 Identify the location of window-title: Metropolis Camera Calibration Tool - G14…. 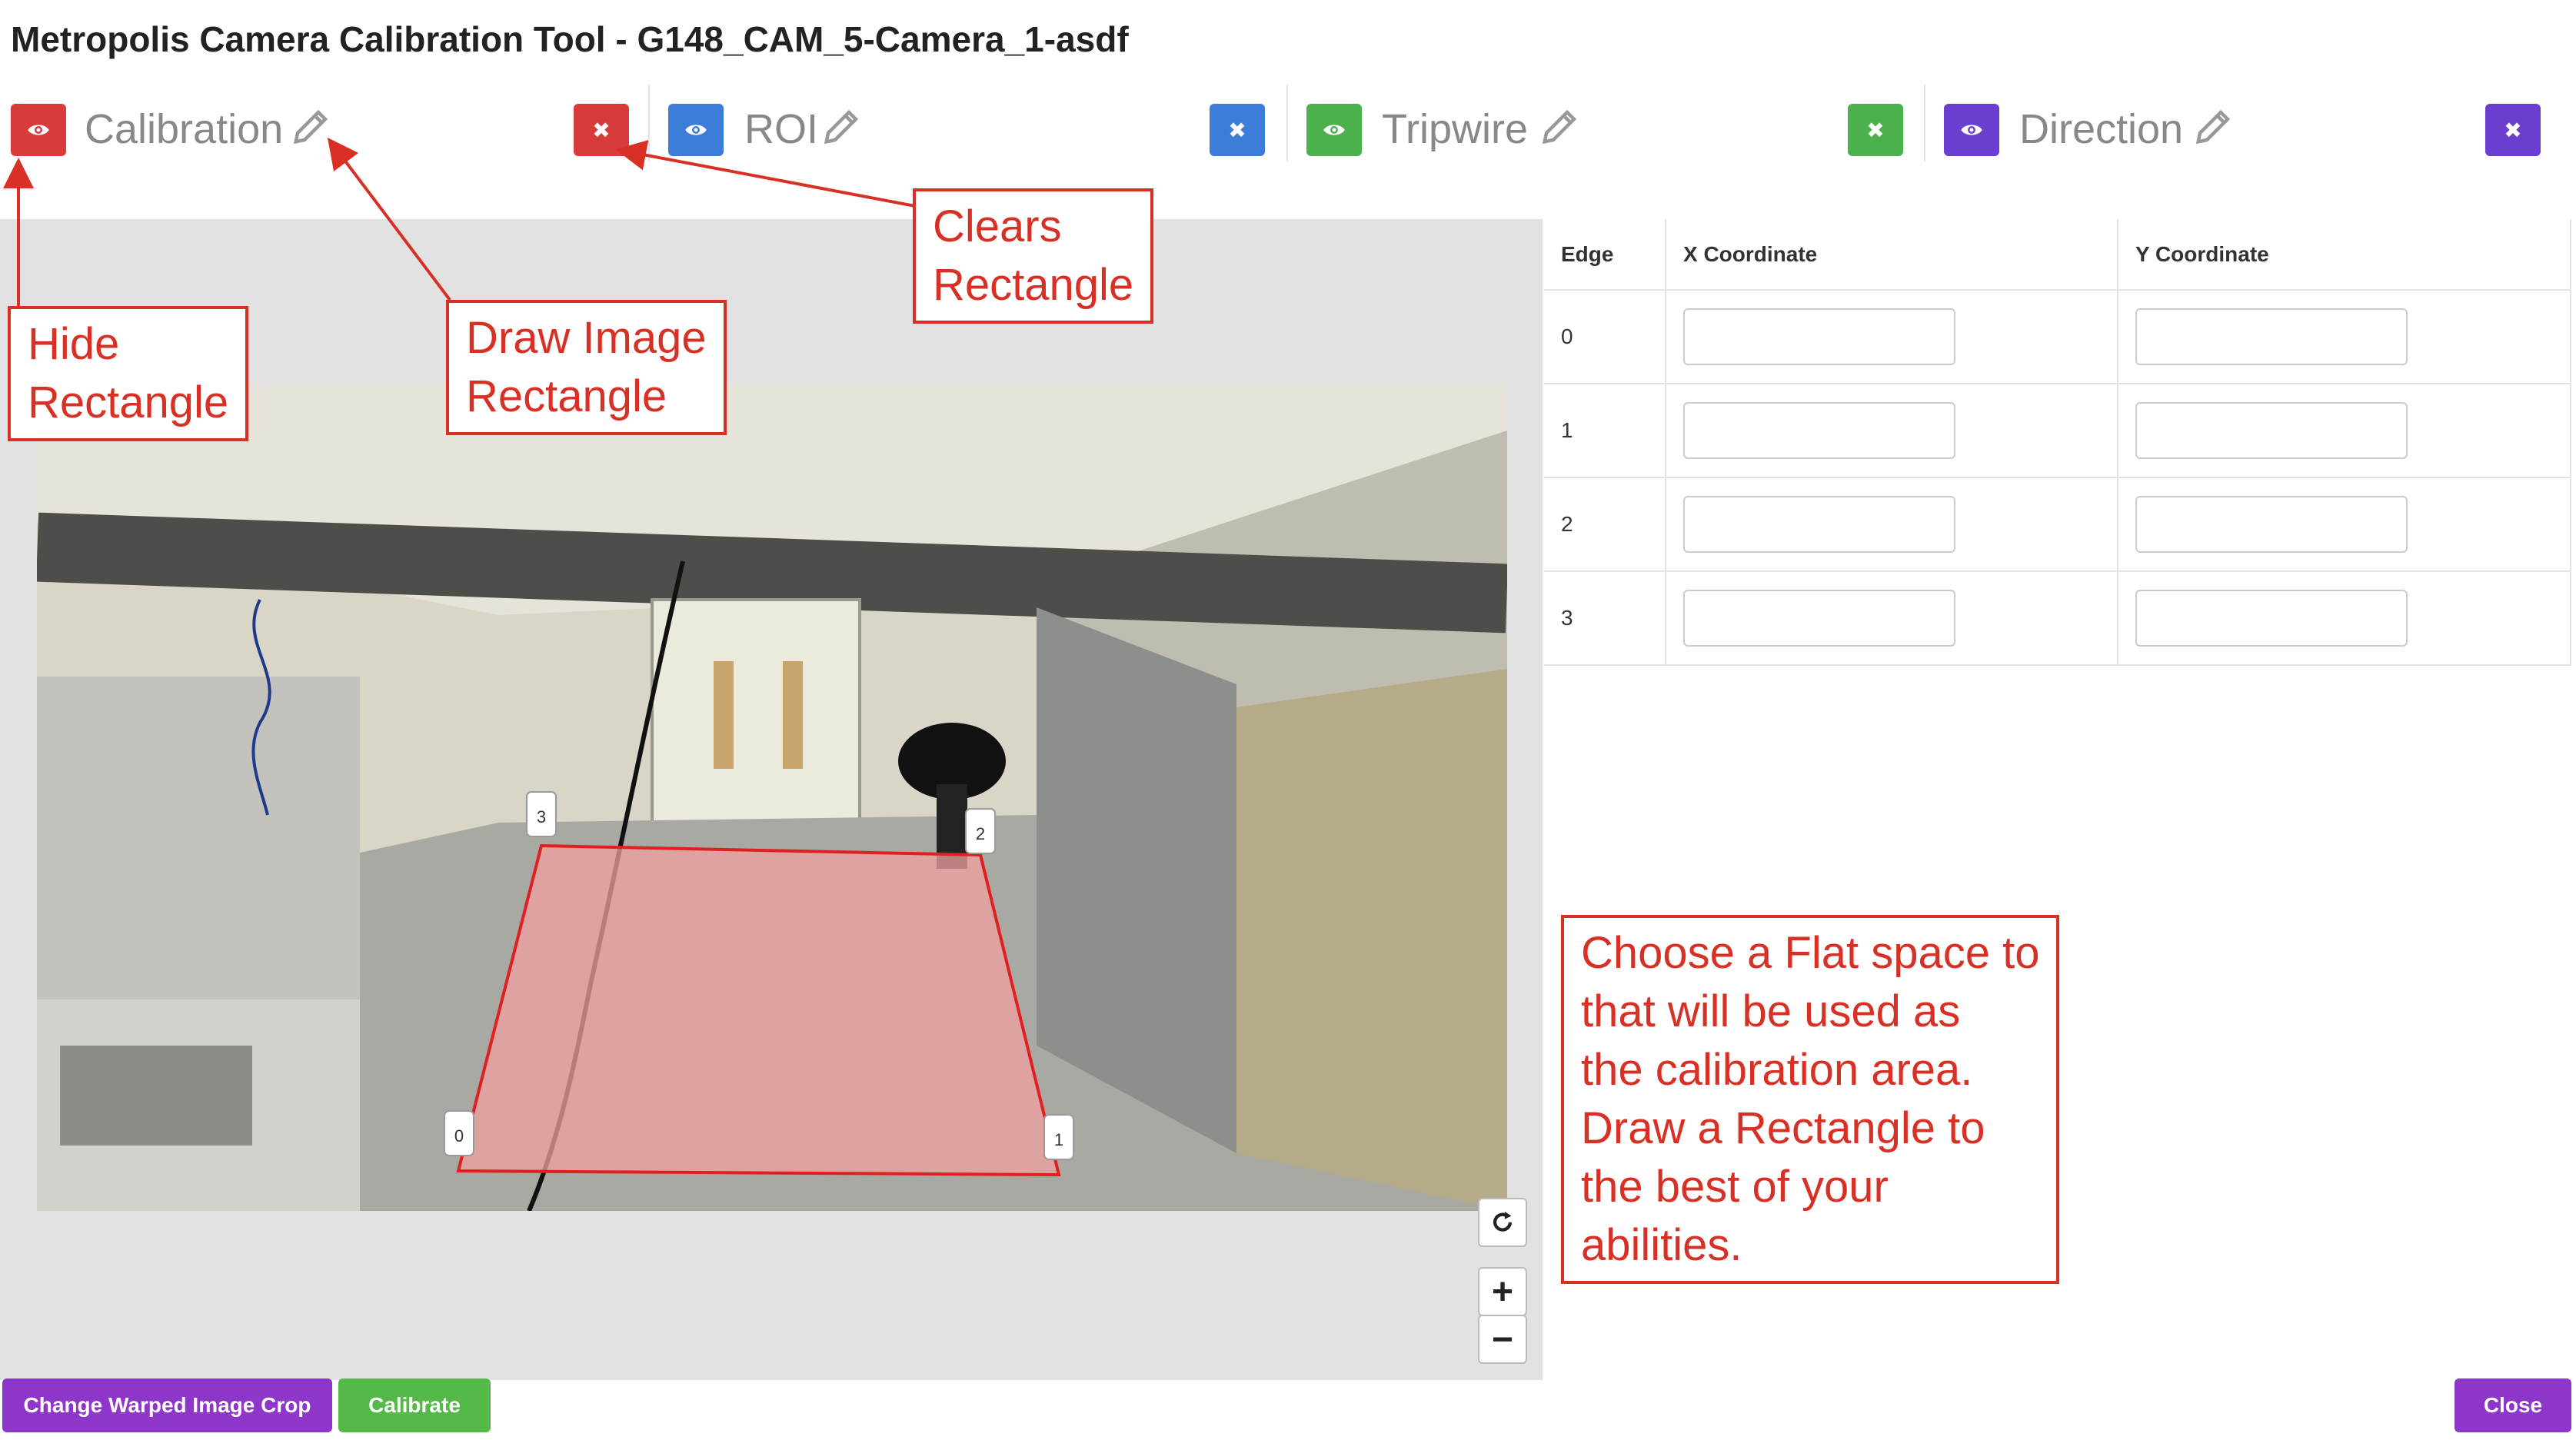
(570, 39).